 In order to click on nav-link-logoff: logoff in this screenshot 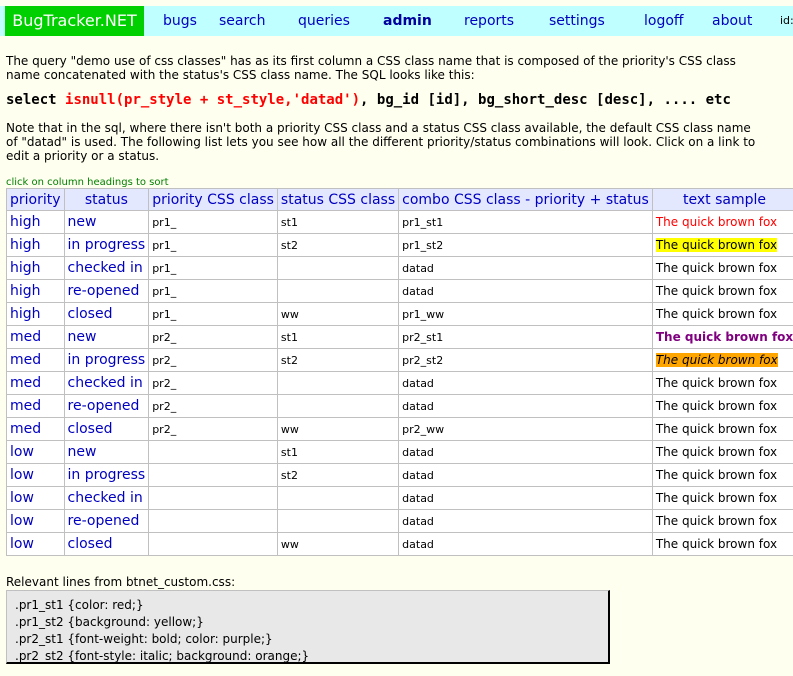, I will do `click(664, 21)`.